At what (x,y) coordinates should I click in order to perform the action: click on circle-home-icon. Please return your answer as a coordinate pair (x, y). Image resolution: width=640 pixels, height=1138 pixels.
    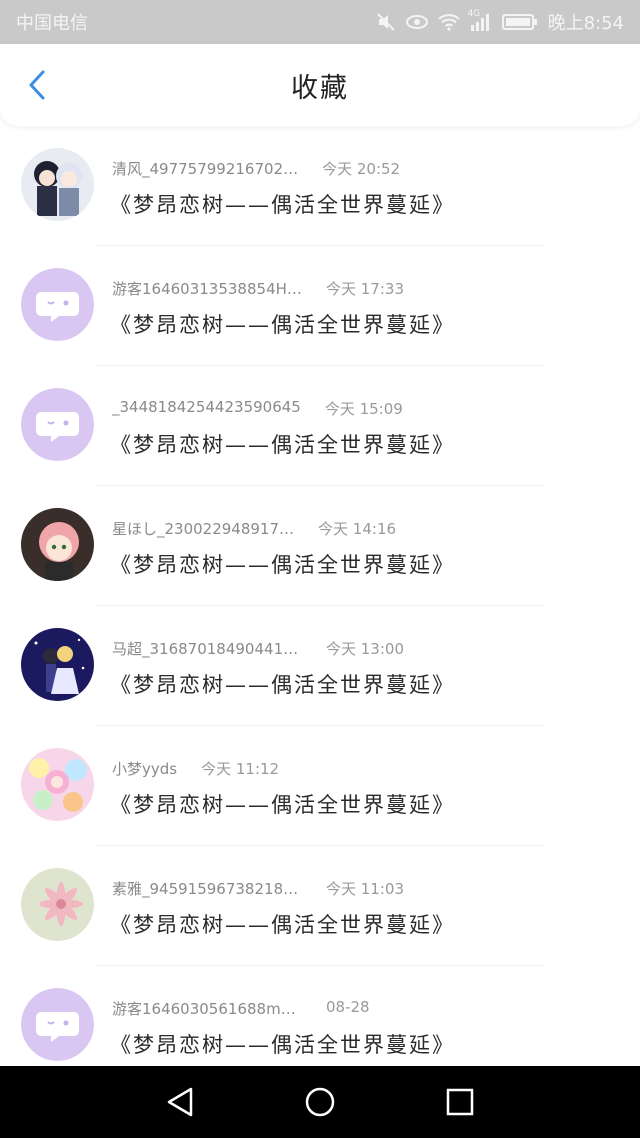
    Looking at the image, I should click on (320, 1102).